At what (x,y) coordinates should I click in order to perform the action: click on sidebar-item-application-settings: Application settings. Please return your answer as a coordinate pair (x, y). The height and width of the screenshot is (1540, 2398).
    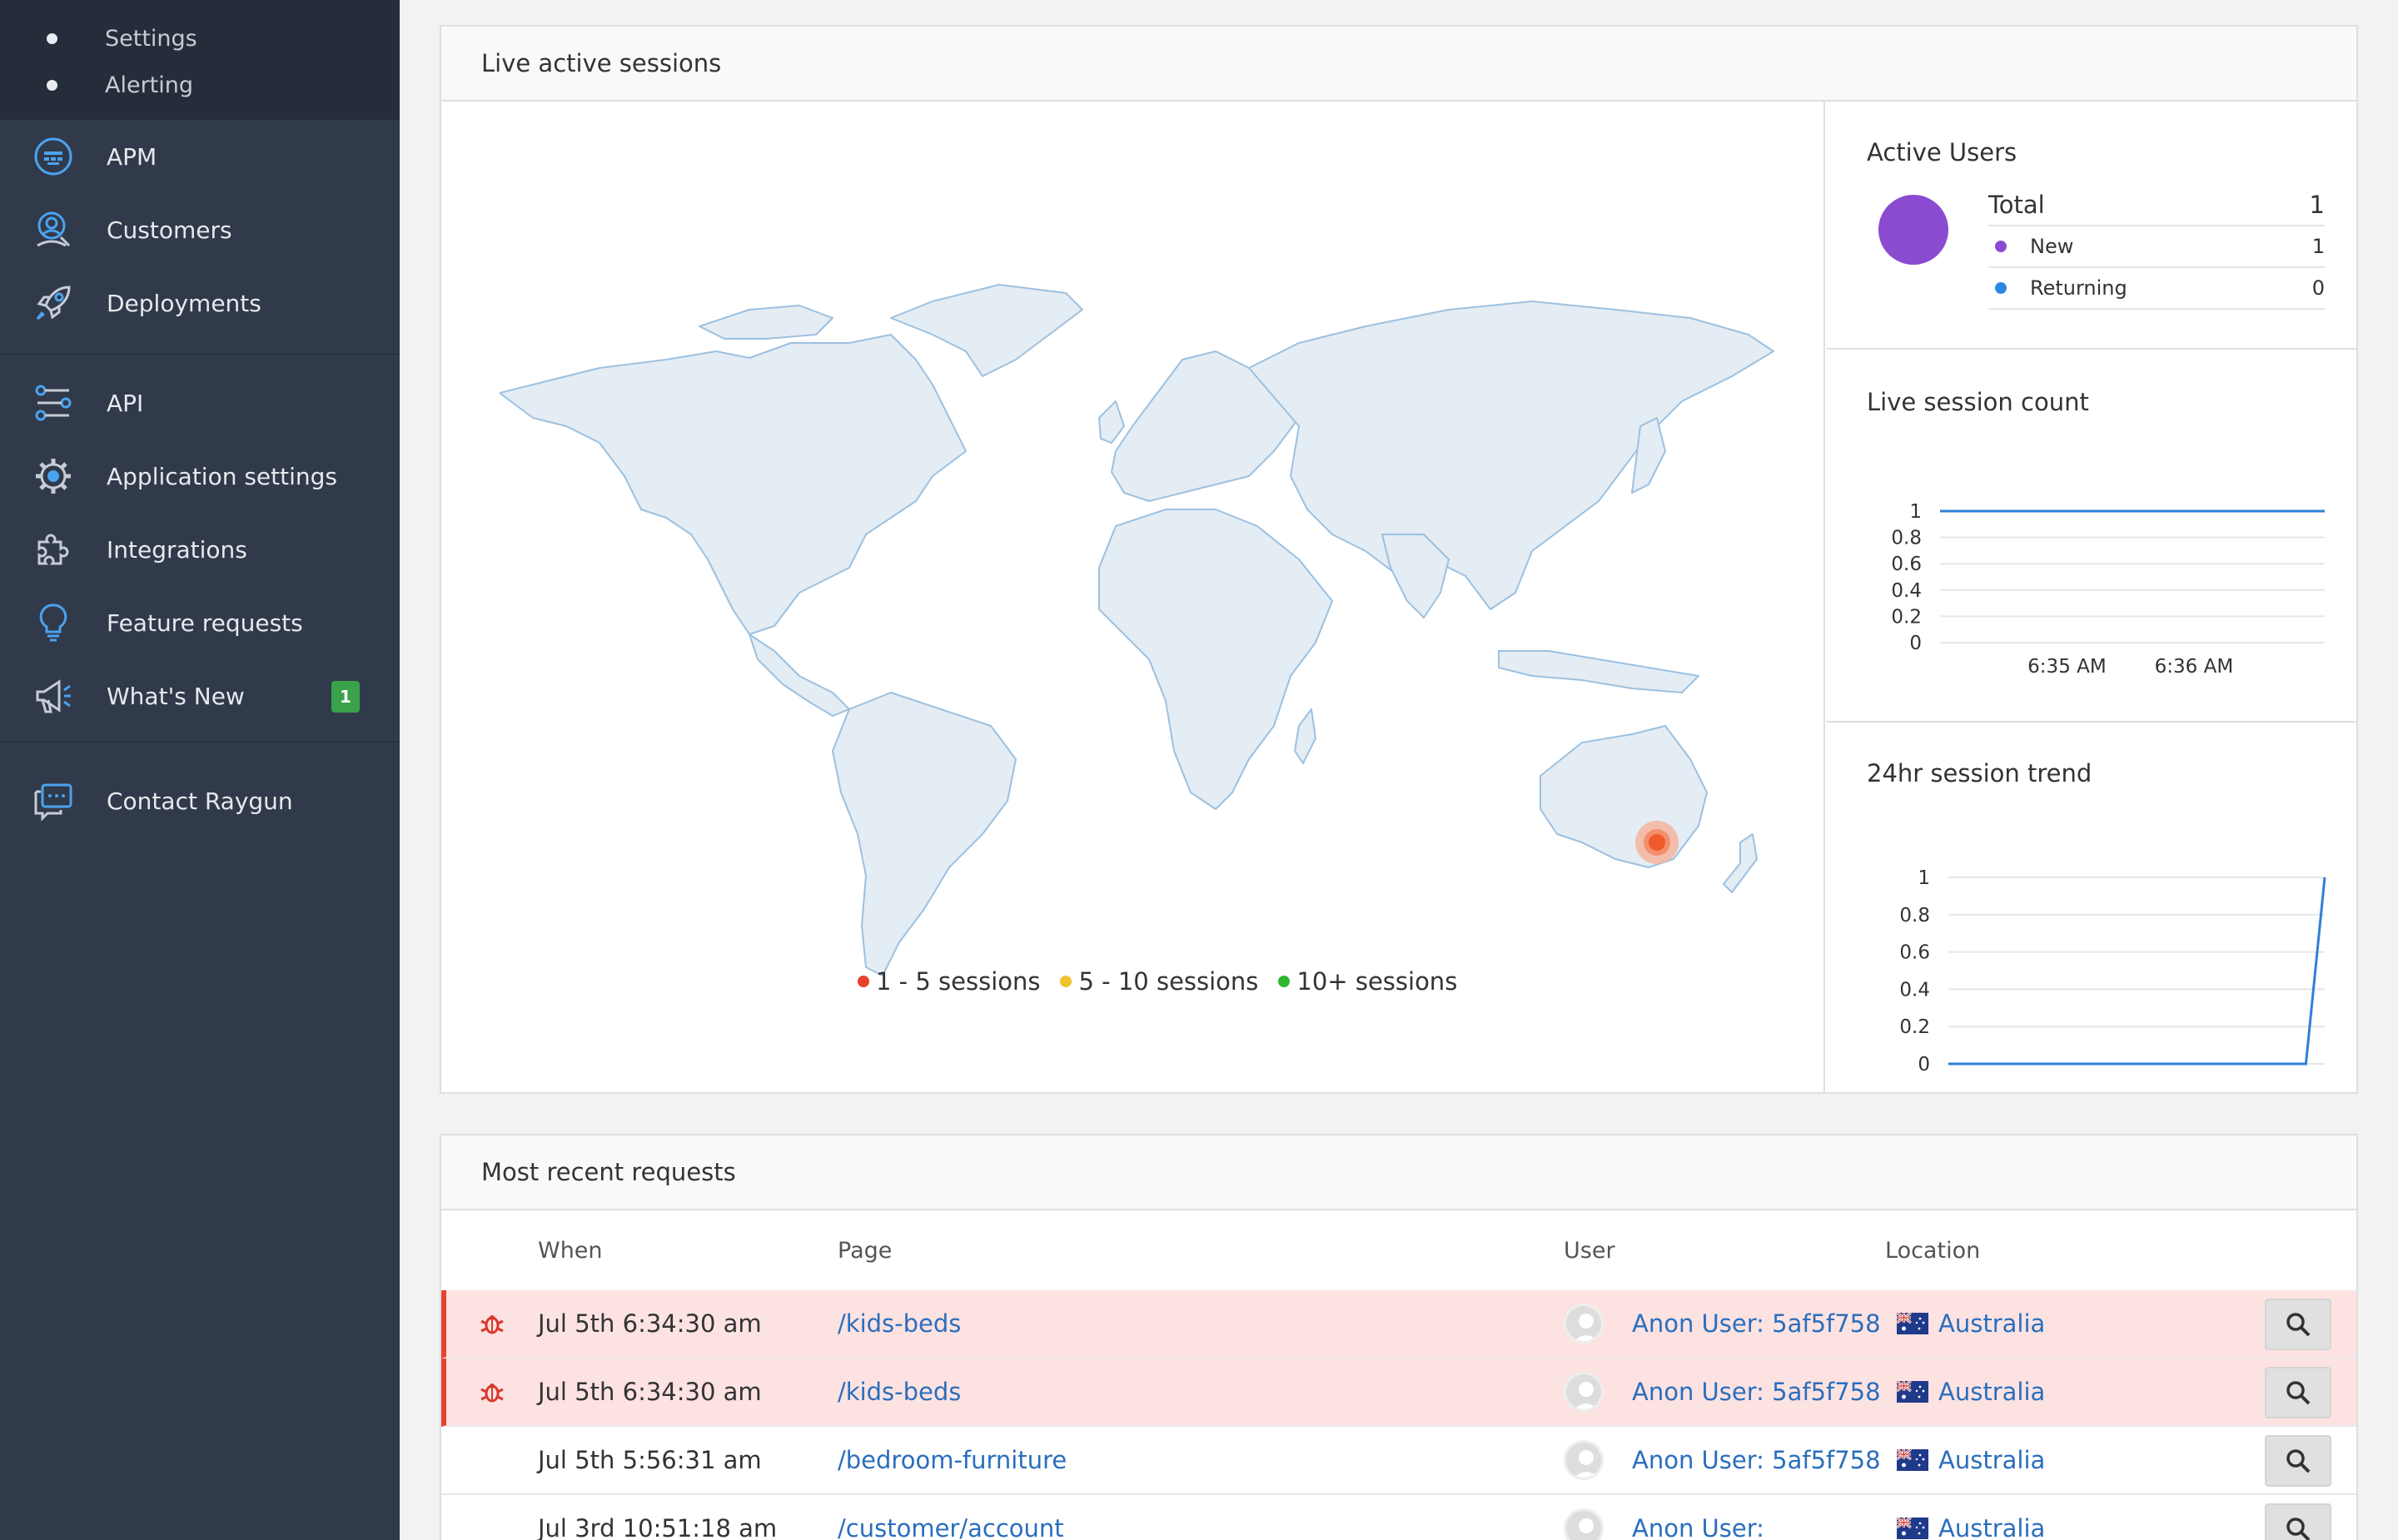
    Looking at the image, I should click on (200, 476).